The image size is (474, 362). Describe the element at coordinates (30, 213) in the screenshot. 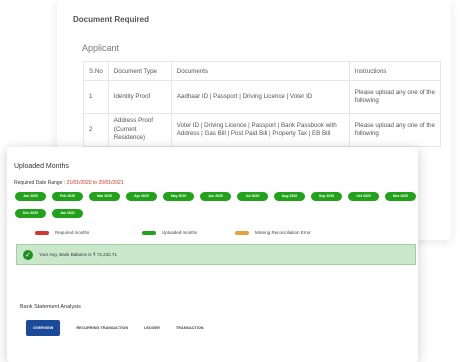

I see `month-chip: Dec 2020` at that location.